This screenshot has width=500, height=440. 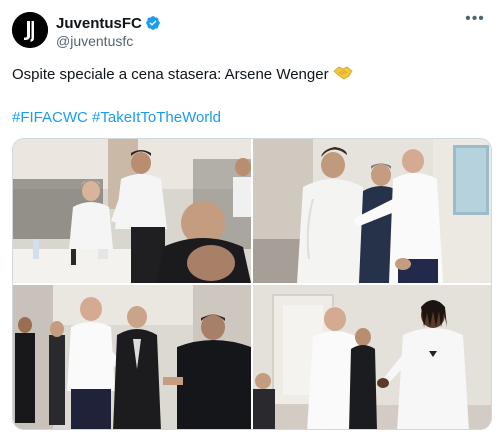 I want to click on hashtag-fifacwc: #FIFACWC, so click(x=50, y=117).